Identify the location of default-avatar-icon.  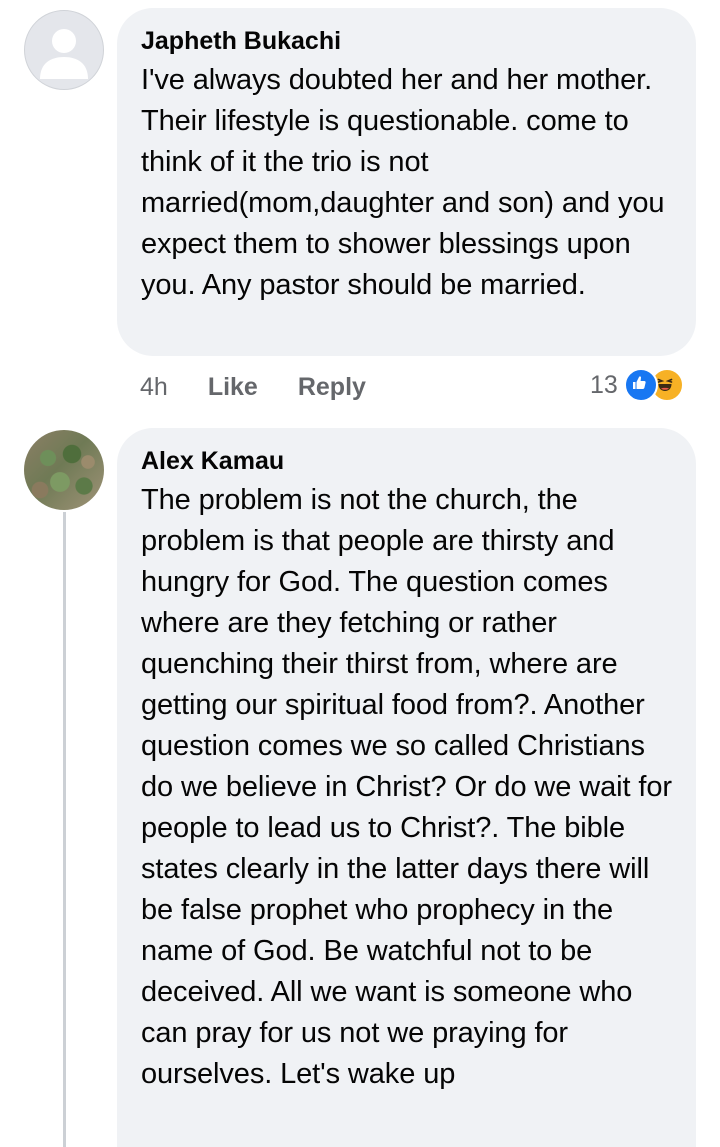
(64, 50).